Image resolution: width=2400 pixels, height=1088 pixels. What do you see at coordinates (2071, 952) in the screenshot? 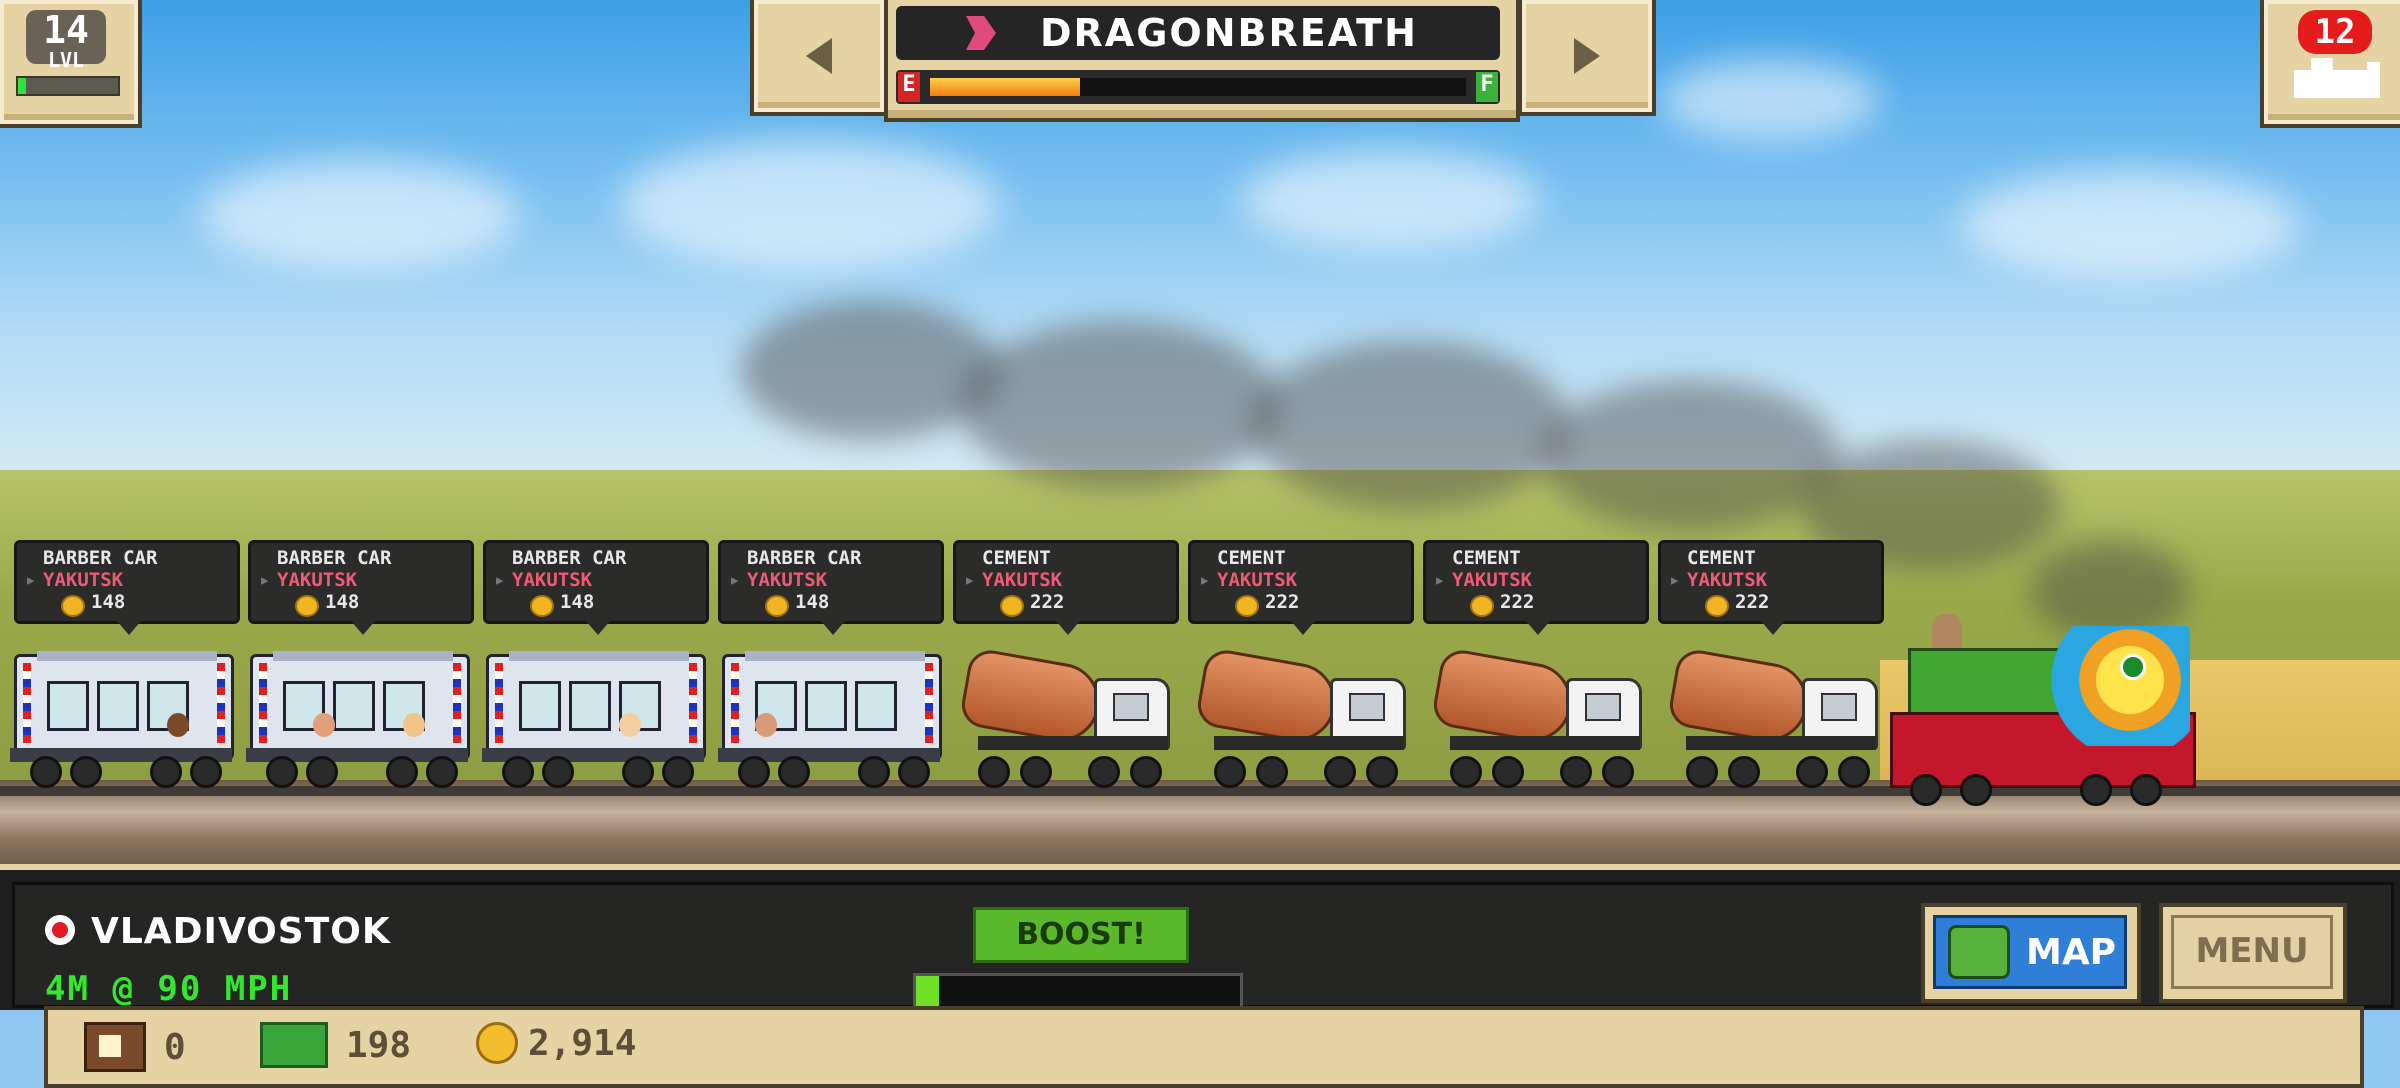
I see `map-label: MAP` at bounding box center [2071, 952].